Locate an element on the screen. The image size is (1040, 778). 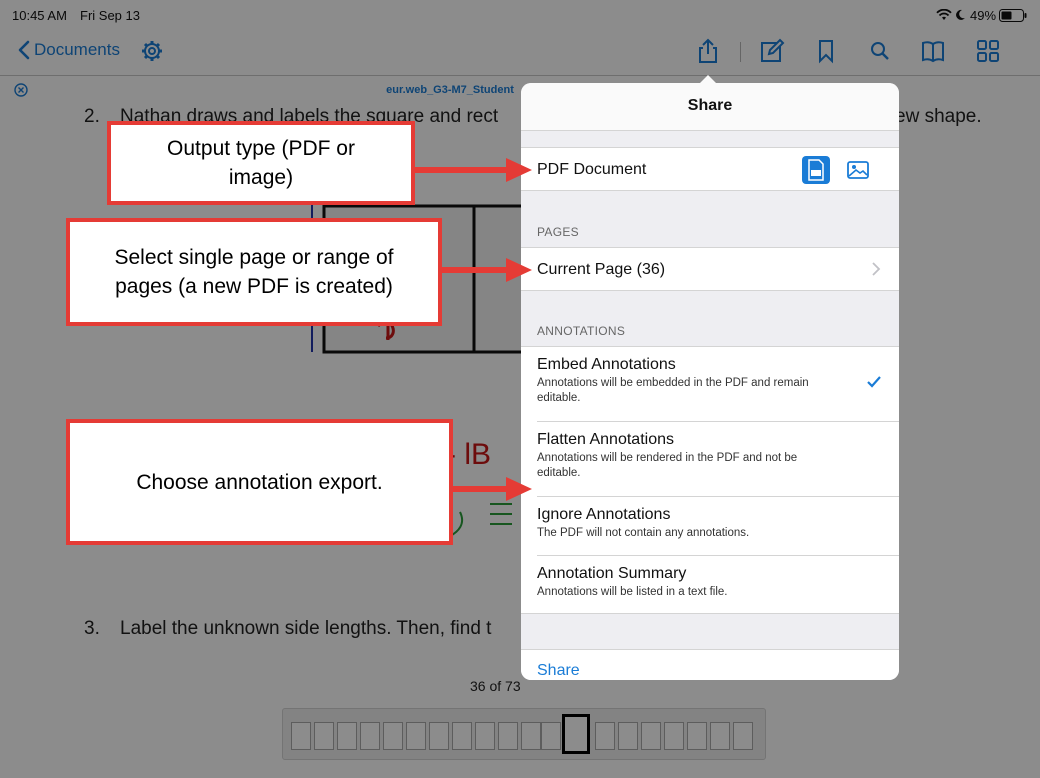
pdf-file-icon is located at coordinates (816, 170).